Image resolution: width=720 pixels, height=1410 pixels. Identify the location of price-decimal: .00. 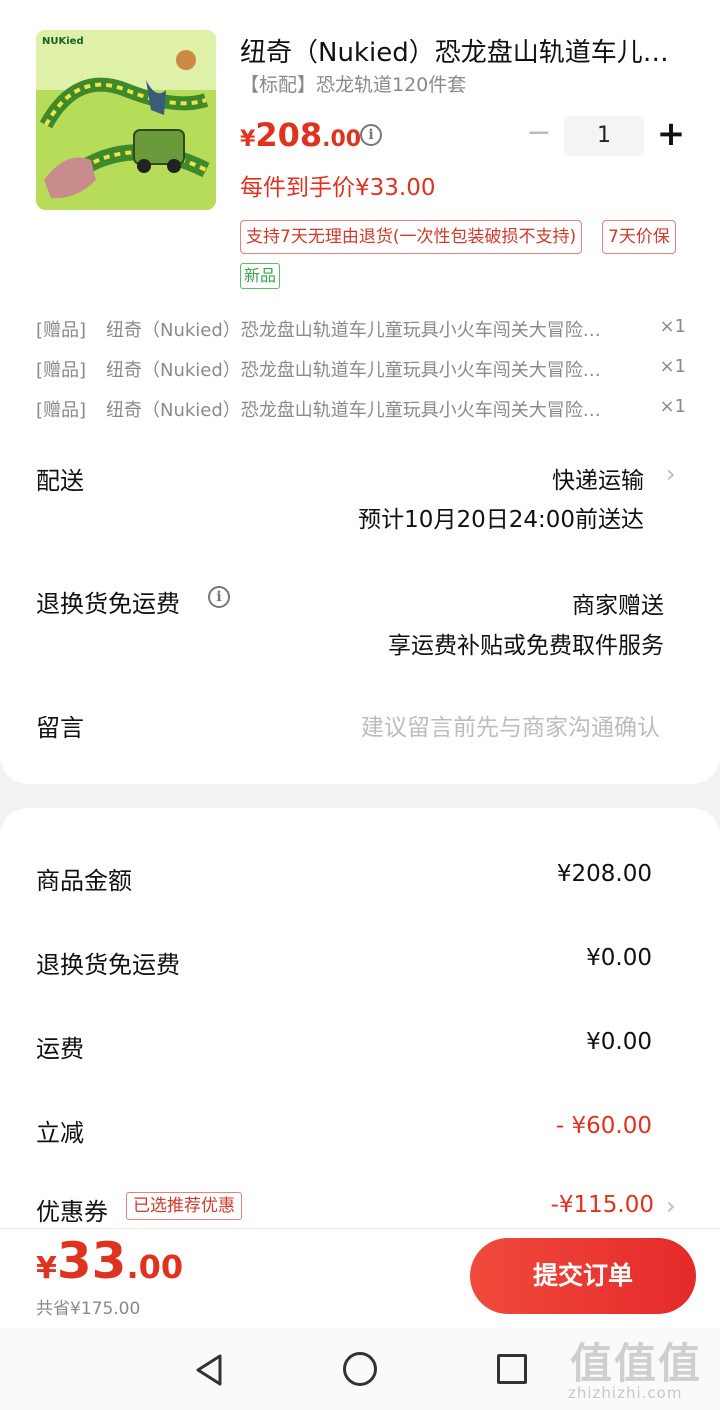
(342, 139).